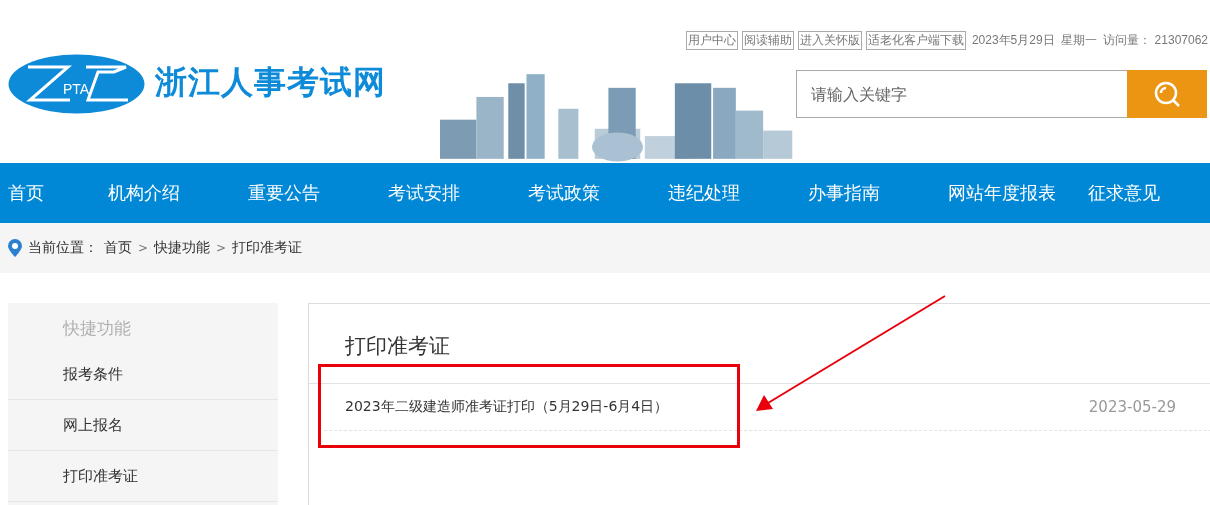 The height and width of the screenshot is (505, 1210). What do you see at coordinates (1132, 407) in the screenshot?
I see `notice-date: 2023-05-29` at bounding box center [1132, 407].